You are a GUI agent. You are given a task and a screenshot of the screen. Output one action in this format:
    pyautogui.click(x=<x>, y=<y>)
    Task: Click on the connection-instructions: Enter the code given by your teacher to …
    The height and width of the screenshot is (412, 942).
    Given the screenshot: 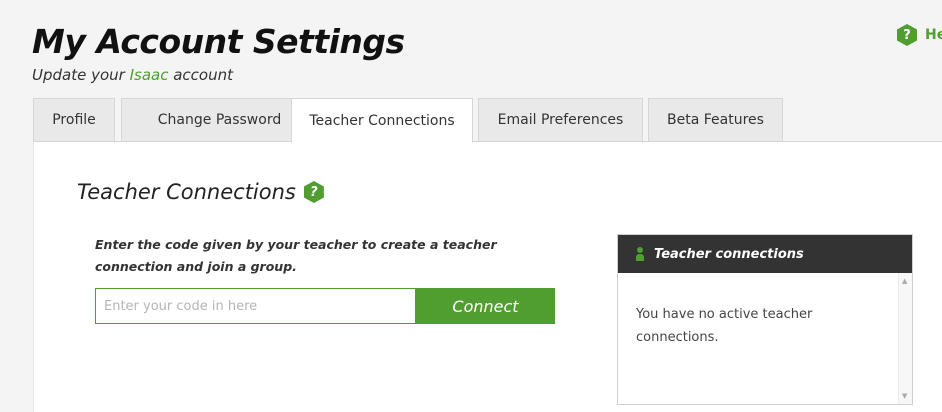 What is the action you would take?
    pyautogui.click(x=296, y=255)
    